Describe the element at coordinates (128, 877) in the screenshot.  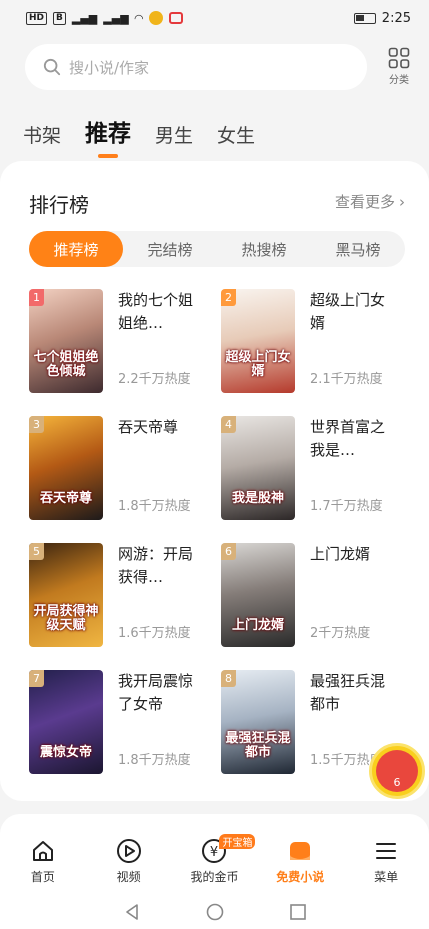
I see `nav-video-label: 视频` at that location.